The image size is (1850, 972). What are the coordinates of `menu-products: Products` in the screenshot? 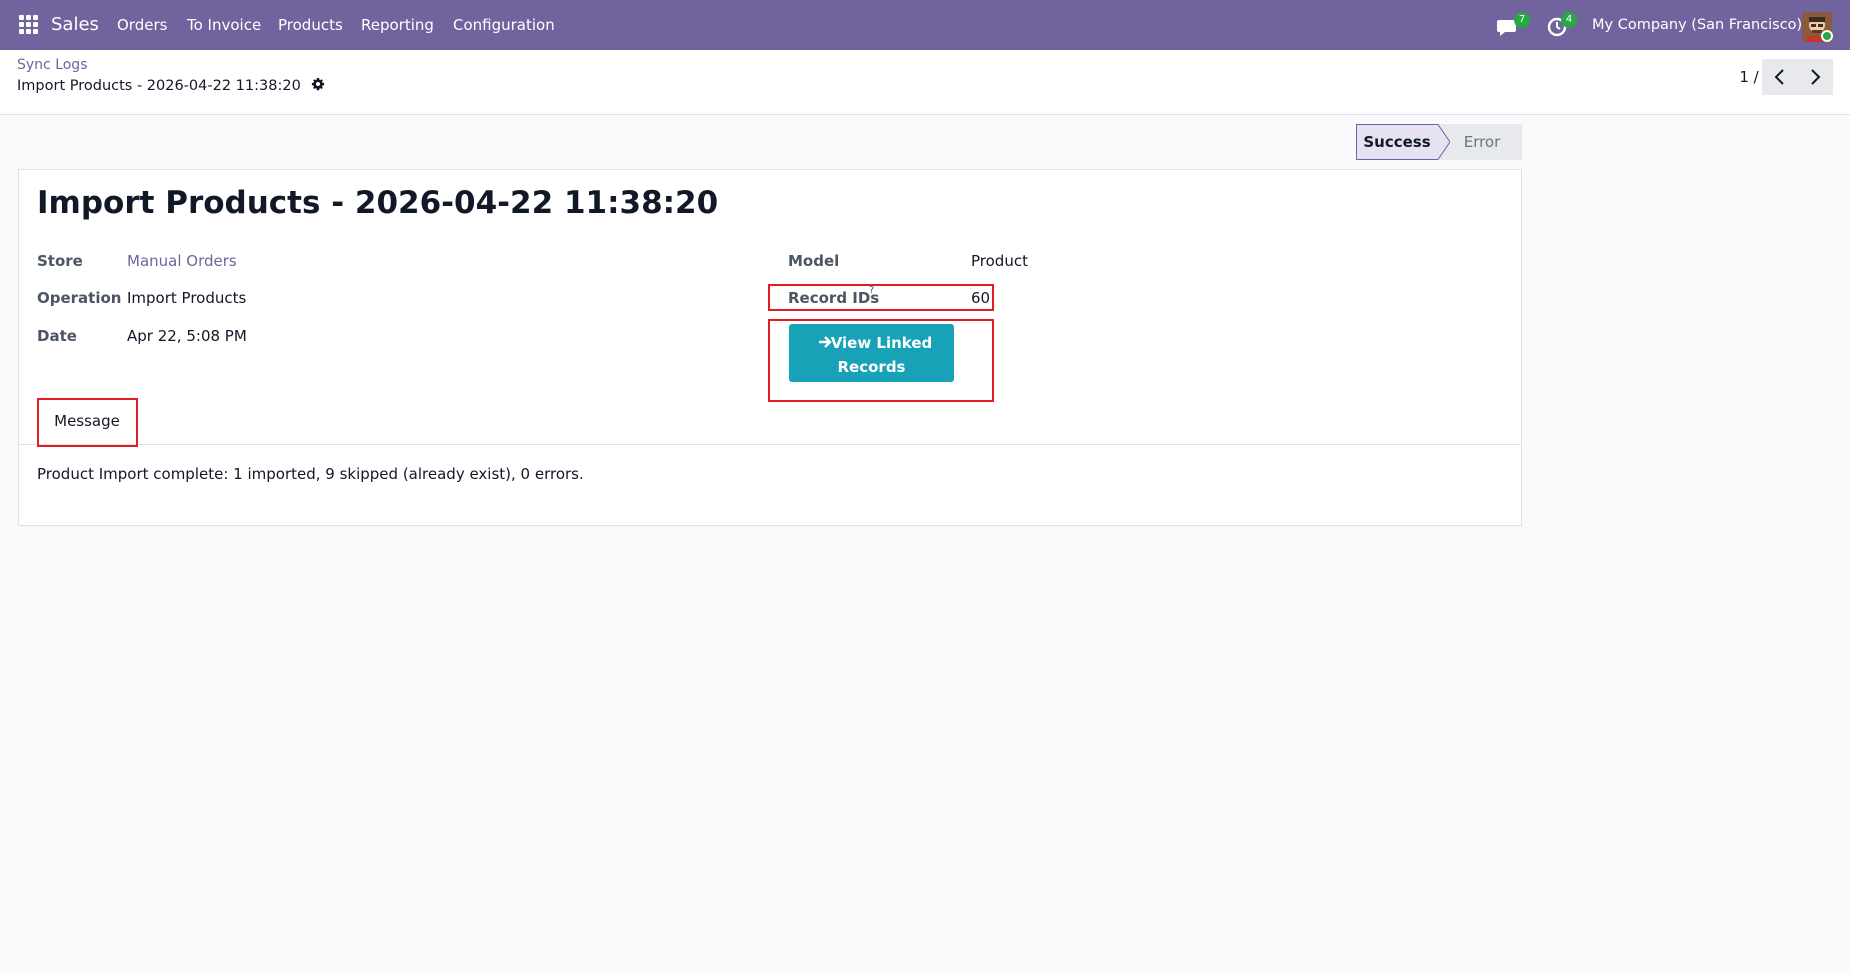 It's located at (310, 25).